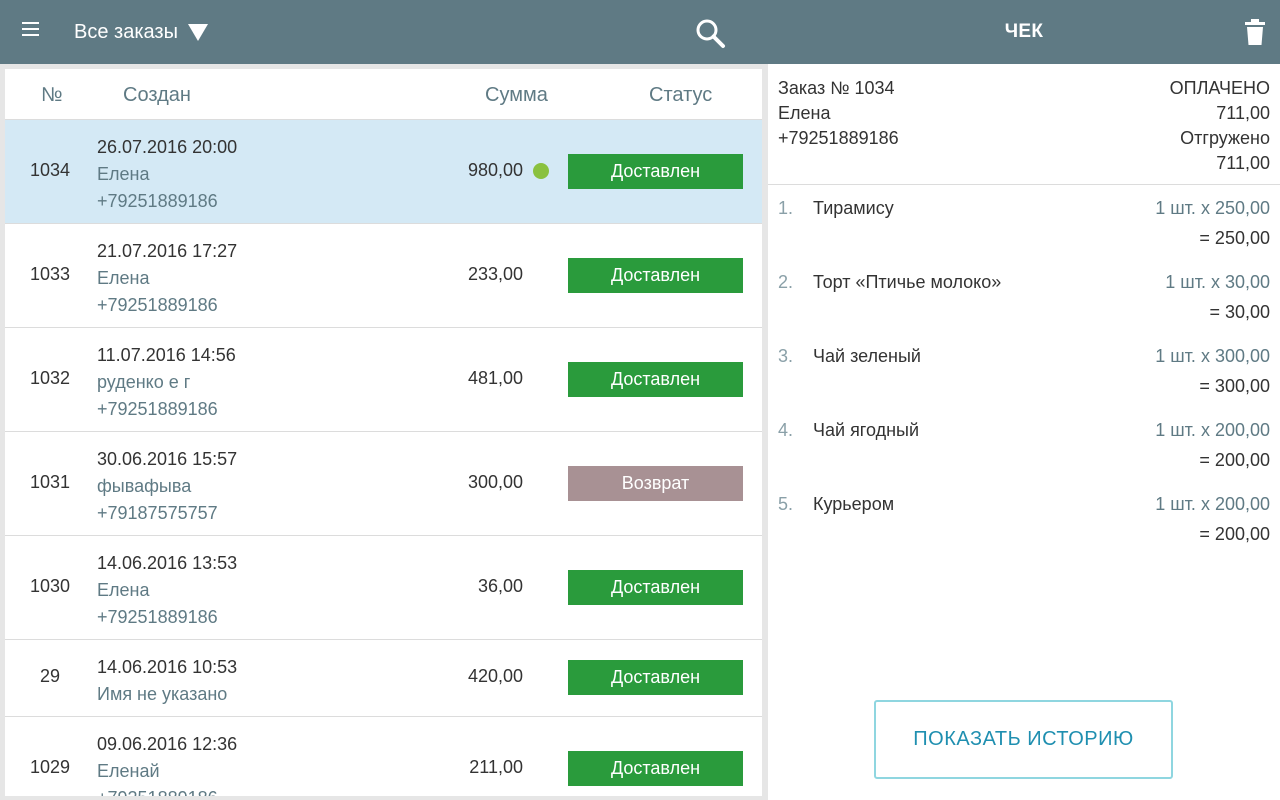 Image resolution: width=1280 pixels, height=800 pixels. Describe the element at coordinates (516, 95) in the screenshot. I see `column-header-sum: Сумма` at that location.